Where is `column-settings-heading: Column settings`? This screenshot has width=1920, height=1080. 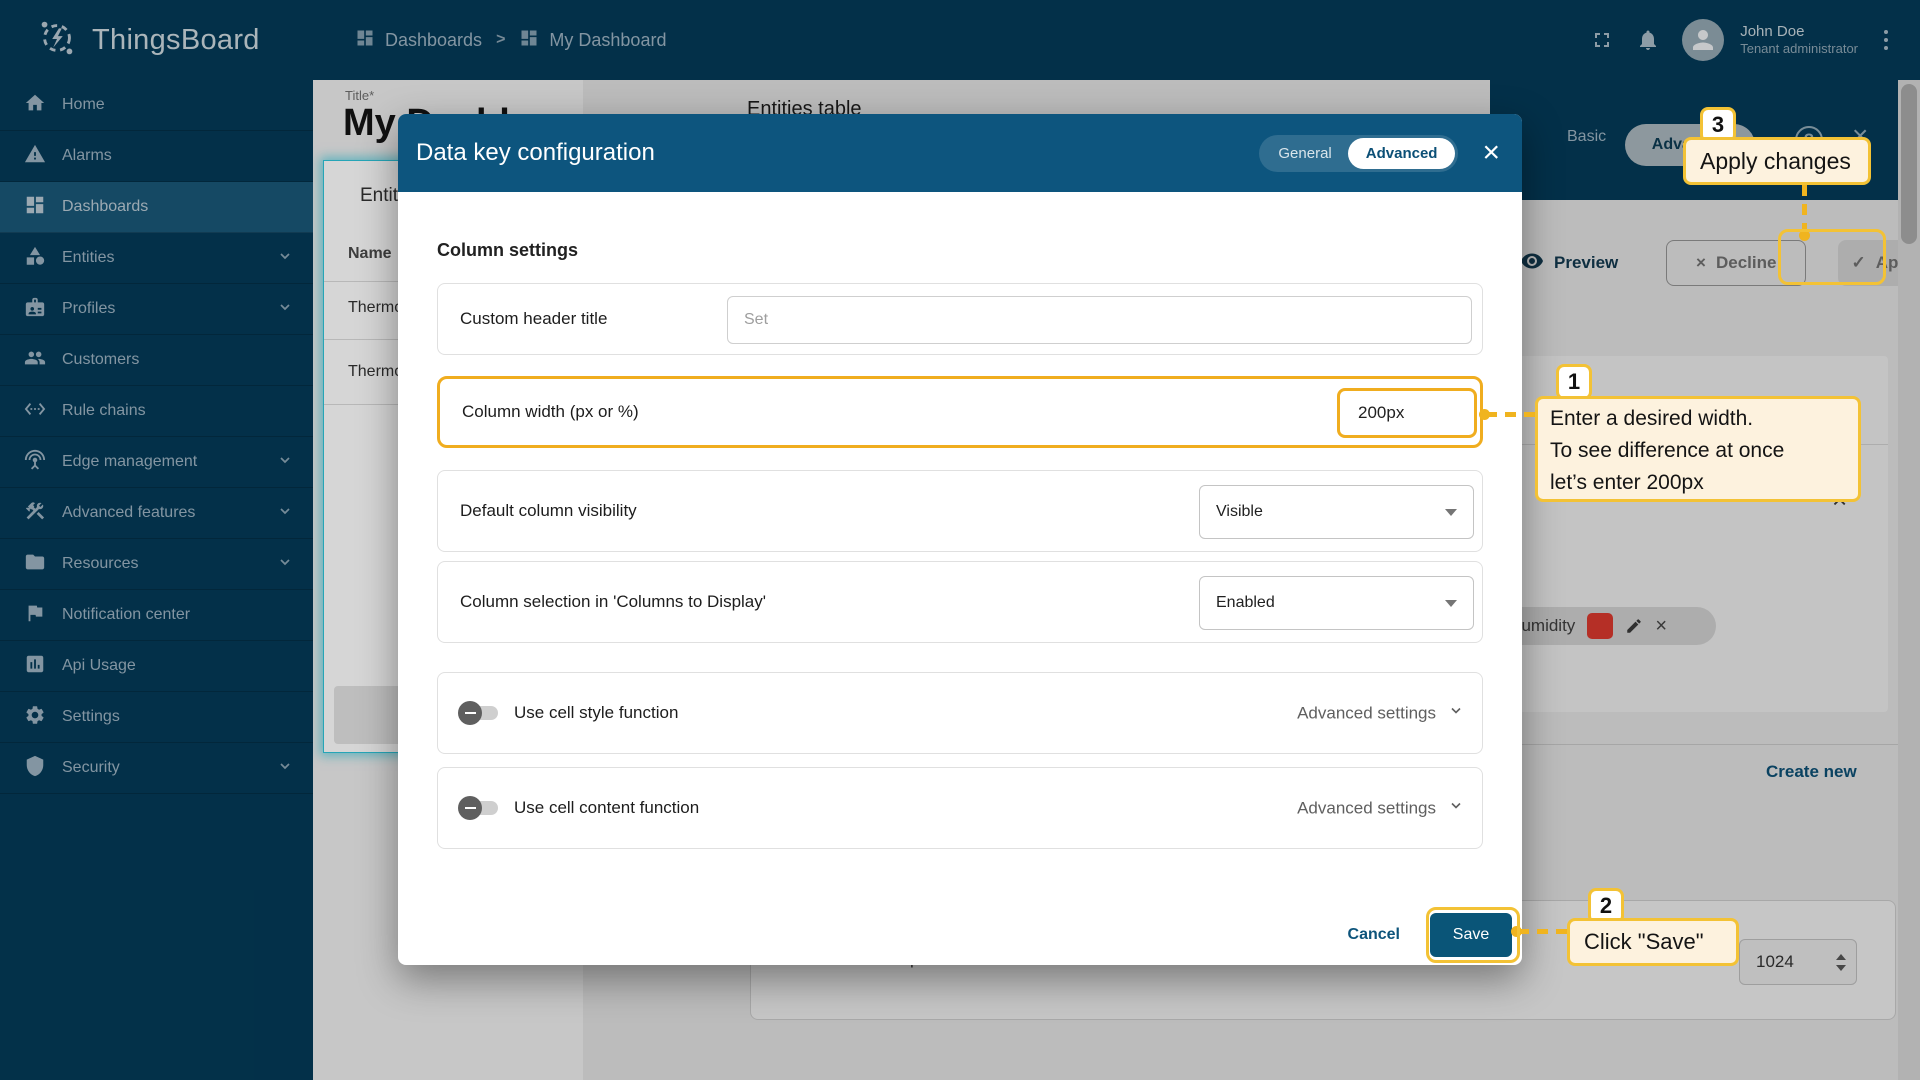
column-settings-heading: Column settings is located at coordinates (508, 250).